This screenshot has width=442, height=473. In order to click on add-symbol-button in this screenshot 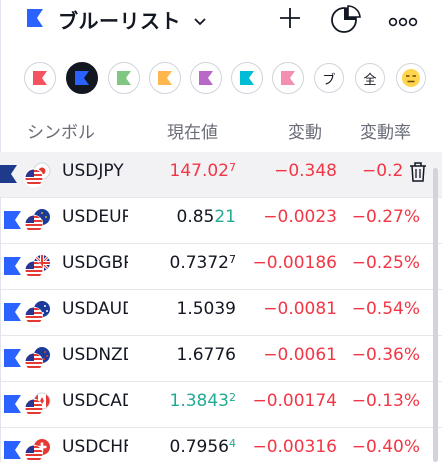, I will do `click(290, 20)`.